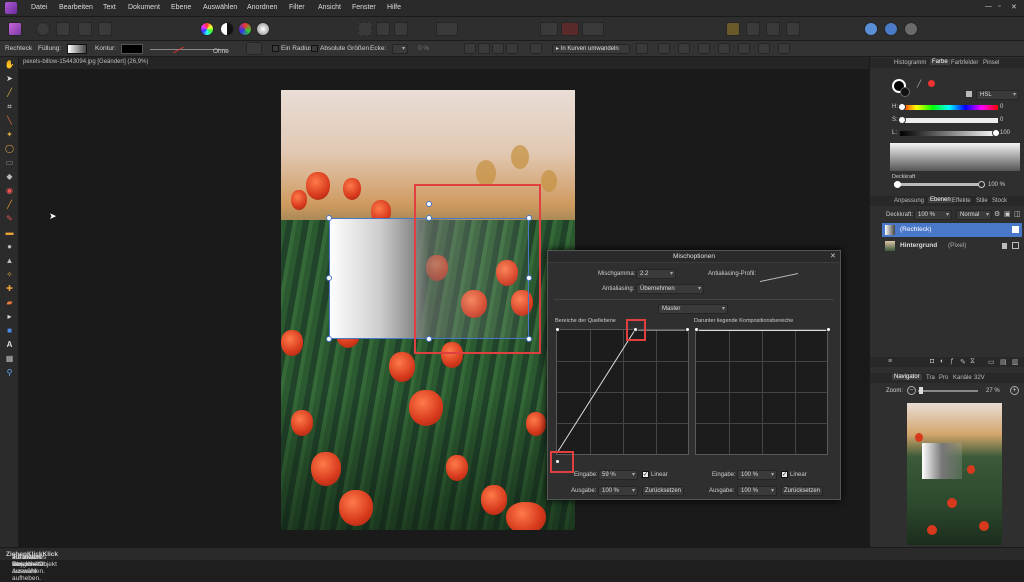  What do you see at coordinates (1003, 362) in the screenshot?
I see `add-layer-icon: ▤` at bounding box center [1003, 362].